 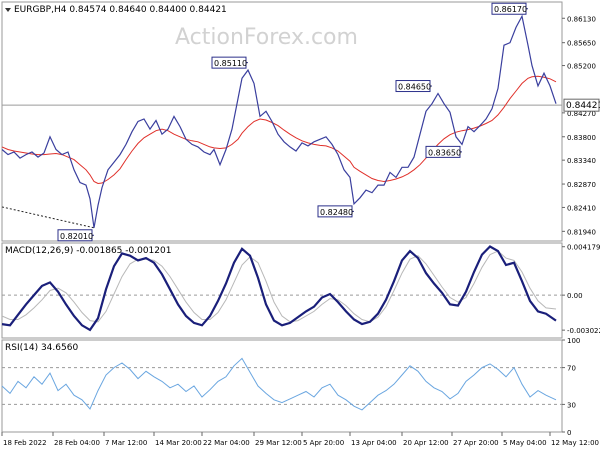 What do you see at coordinates (571, 405) in the screenshot?
I see `y-tick-label: 30` at bounding box center [571, 405].